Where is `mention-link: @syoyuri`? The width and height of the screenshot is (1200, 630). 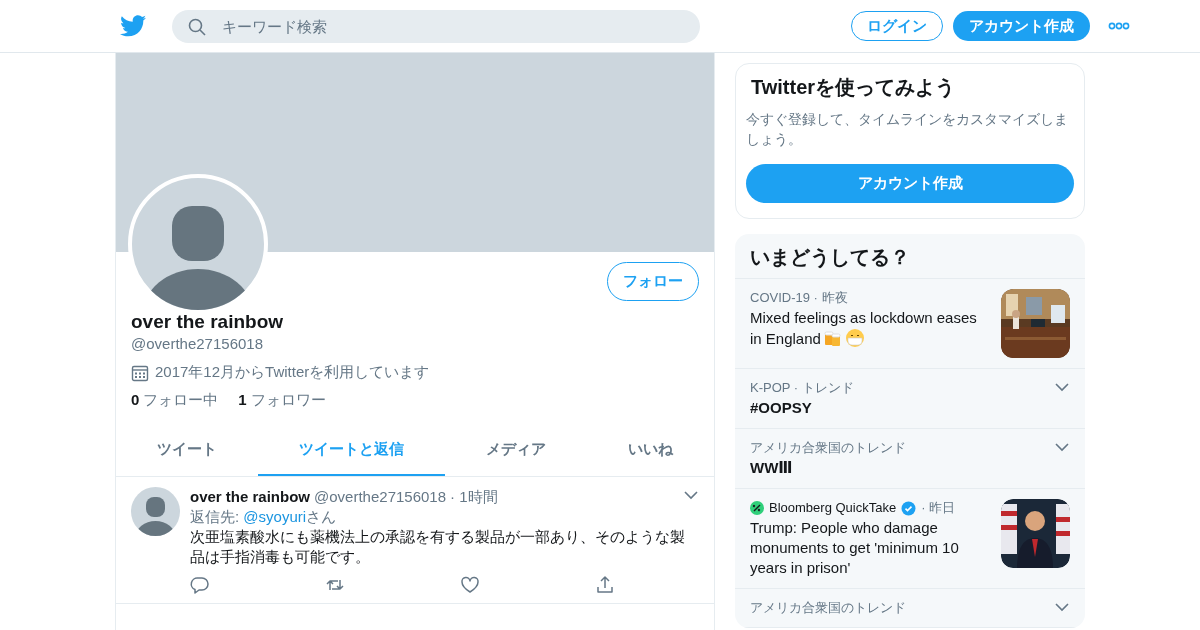
mention-link: @syoyuri is located at coordinates (275, 516).